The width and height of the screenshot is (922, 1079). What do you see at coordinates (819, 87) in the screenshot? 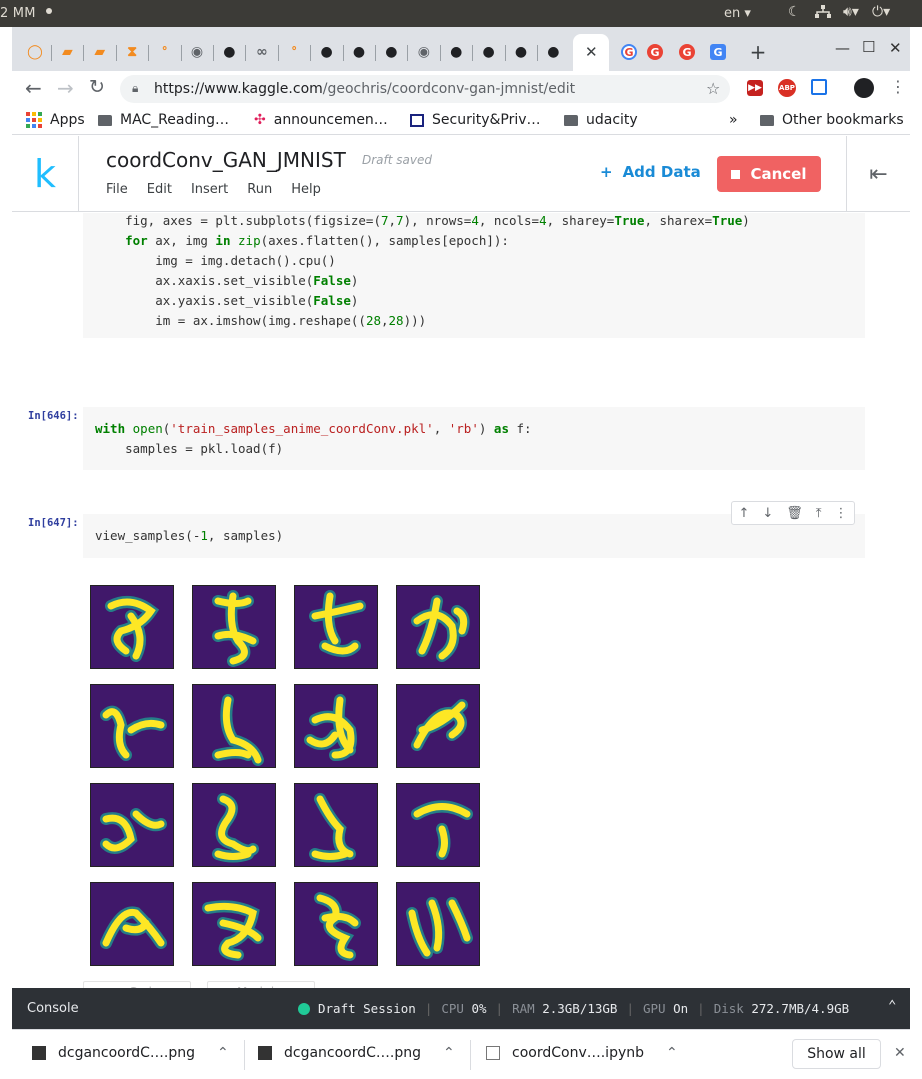
I see `extension-window-icon` at bounding box center [819, 87].